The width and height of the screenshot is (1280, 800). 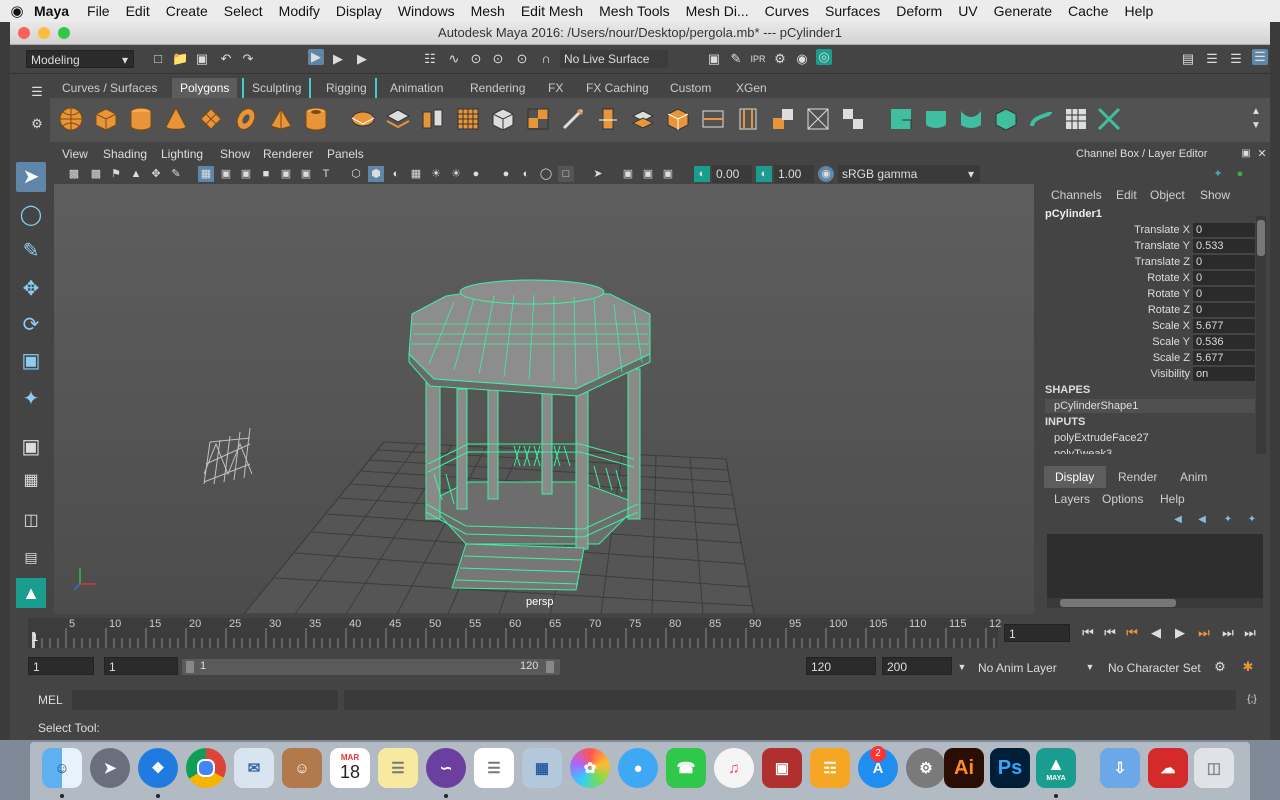 What do you see at coordinates (1120, 768) in the screenshot?
I see `downloads-folder-icon: ⇩` at bounding box center [1120, 768].